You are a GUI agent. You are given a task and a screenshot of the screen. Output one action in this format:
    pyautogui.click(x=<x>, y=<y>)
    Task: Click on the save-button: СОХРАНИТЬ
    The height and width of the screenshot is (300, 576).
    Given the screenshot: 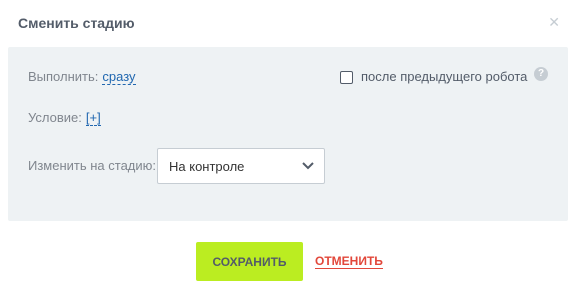 What is the action you would take?
    pyautogui.click(x=249, y=261)
    